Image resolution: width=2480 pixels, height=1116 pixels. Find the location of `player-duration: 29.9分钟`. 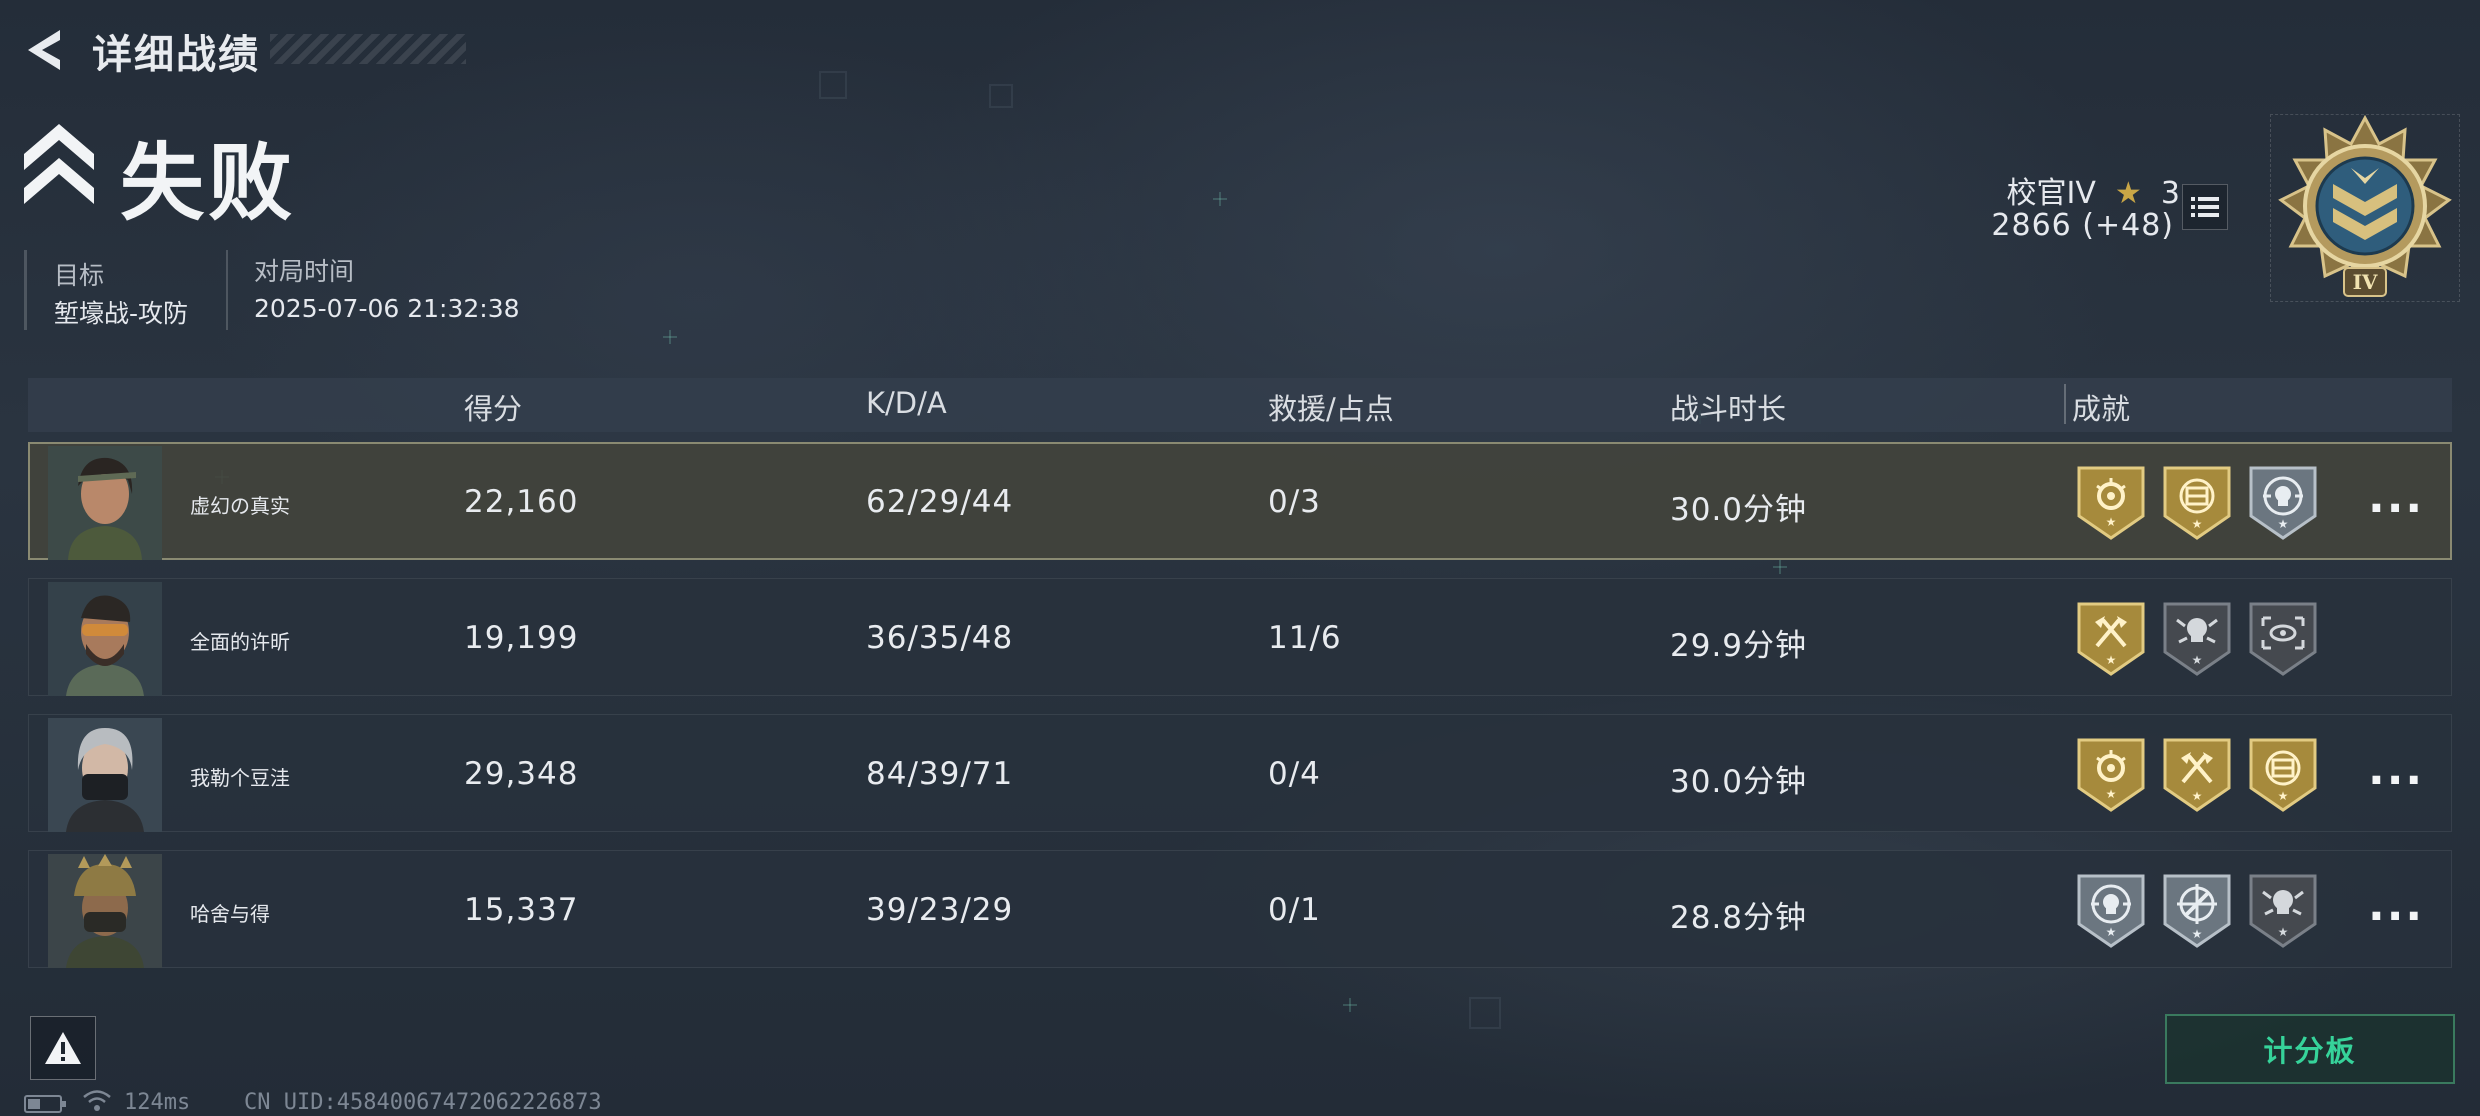

player-duration: 29.9分钟 is located at coordinates (1739, 646).